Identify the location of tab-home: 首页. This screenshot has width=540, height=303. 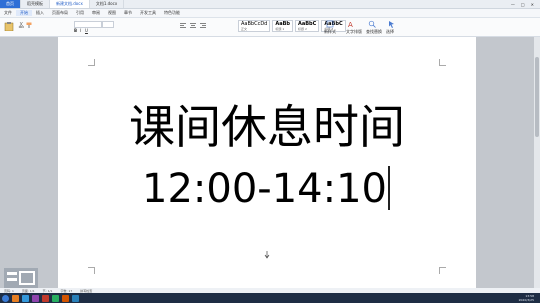
(10, 4).